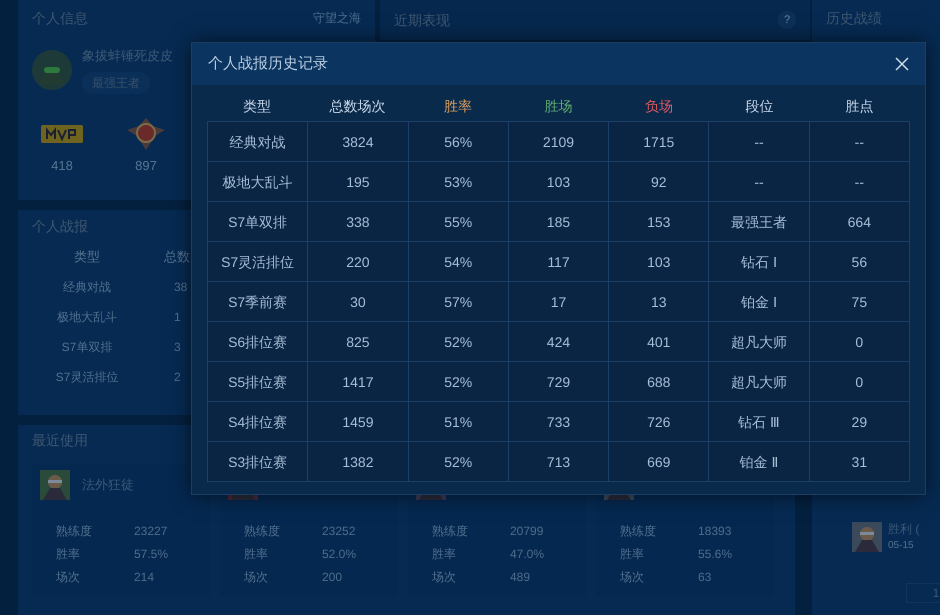  Describe the element at coordinates (902, 64) in the screenshot. I see `close-icon` at that location.